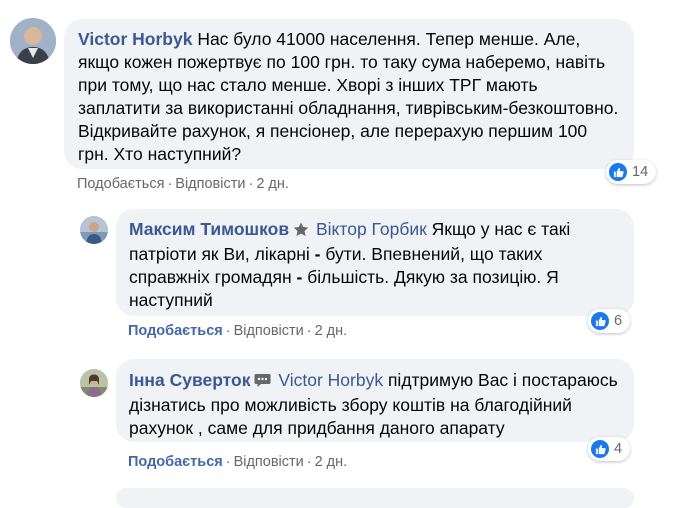  I want to click on reaction-summary: 14, so click(631, 172).